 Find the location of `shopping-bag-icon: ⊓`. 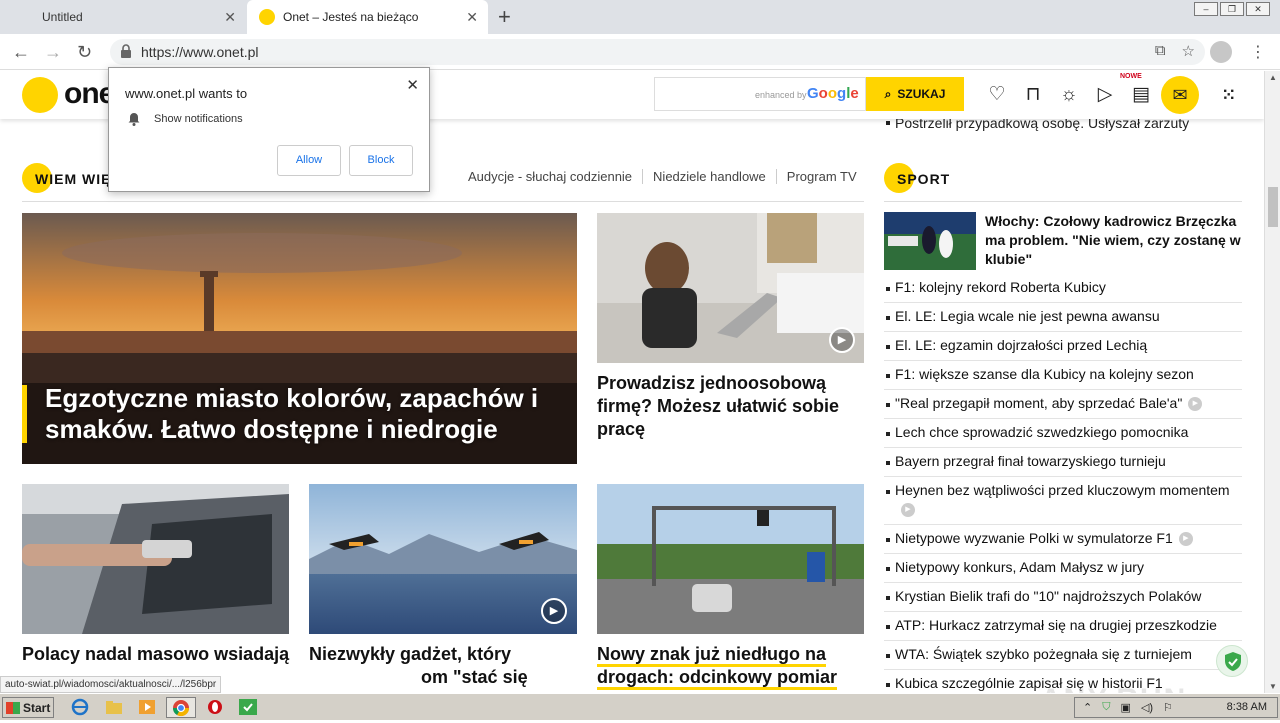

shopping-bag-icon: ⊓ is located at coordinates (1033, 94).